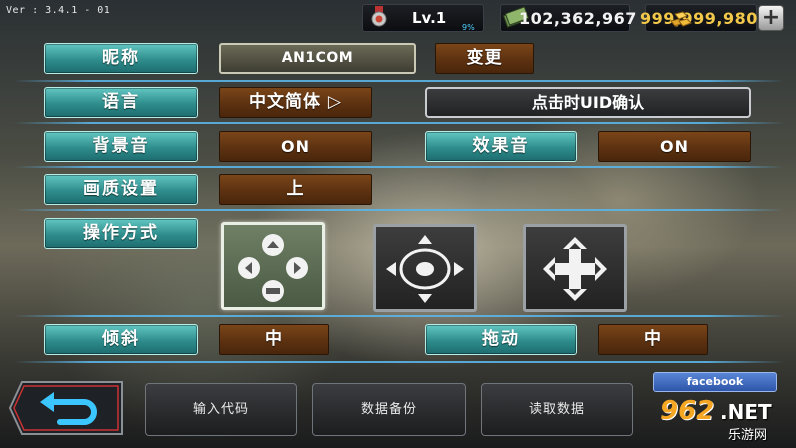  What do you see at coordinates (484, 58) in the screenshot?
I see `change-nickname-button: 变更` at bounding box center [484, 58].